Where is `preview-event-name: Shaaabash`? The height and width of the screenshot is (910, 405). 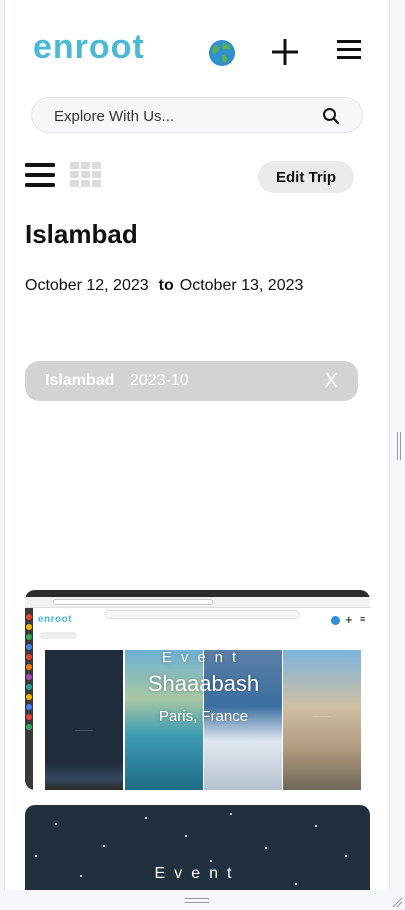
preview-event-name: Shaaabash is located at coordinates (203, 683).